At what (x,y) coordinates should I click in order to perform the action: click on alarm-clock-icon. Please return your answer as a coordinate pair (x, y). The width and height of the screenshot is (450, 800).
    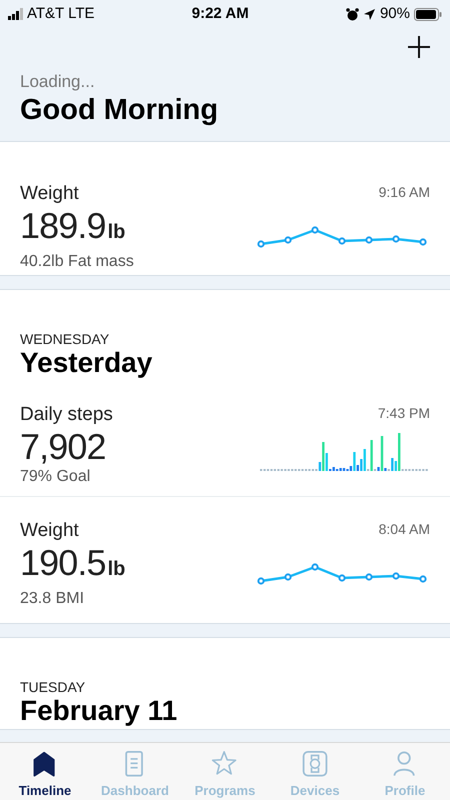
    Looking at the image, I should click on (352, 14).